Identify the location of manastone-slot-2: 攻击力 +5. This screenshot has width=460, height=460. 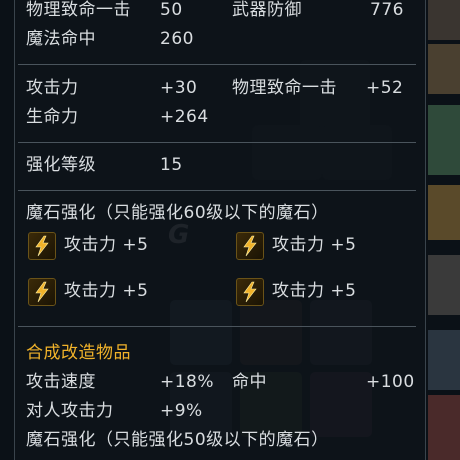
(314, 245).